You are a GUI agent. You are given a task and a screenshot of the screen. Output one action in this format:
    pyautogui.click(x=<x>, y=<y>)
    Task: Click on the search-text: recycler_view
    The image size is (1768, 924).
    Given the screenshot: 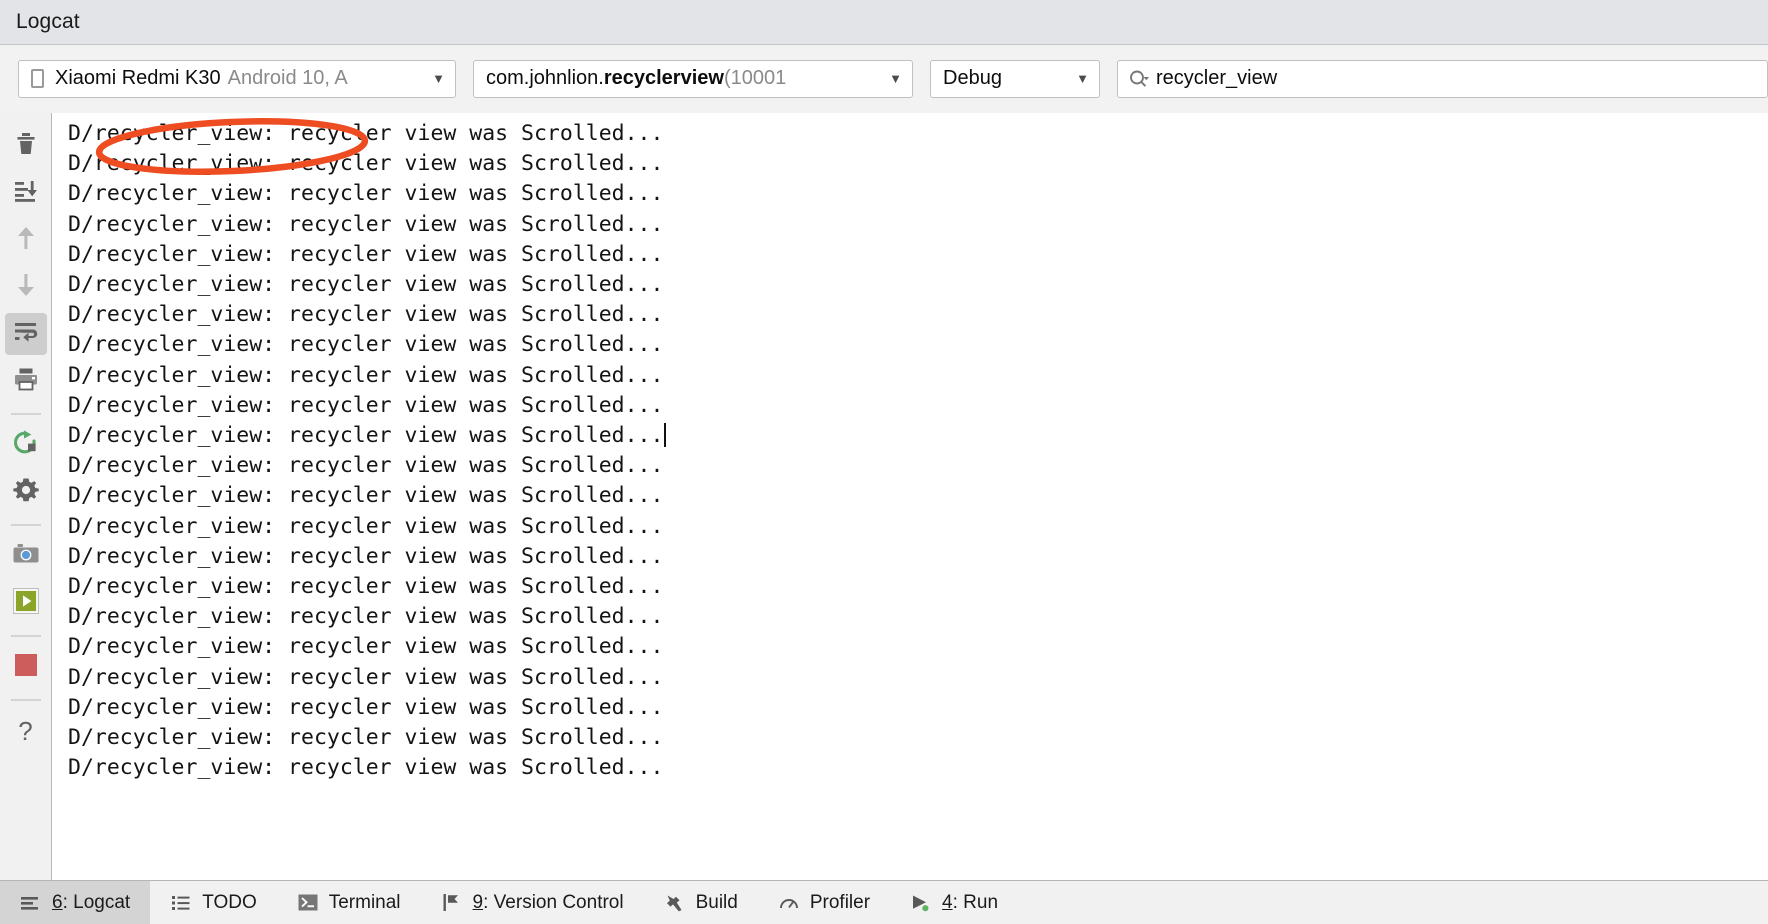 What is the action you would take?
    pyautogui.click(x=1217, y=78)
    